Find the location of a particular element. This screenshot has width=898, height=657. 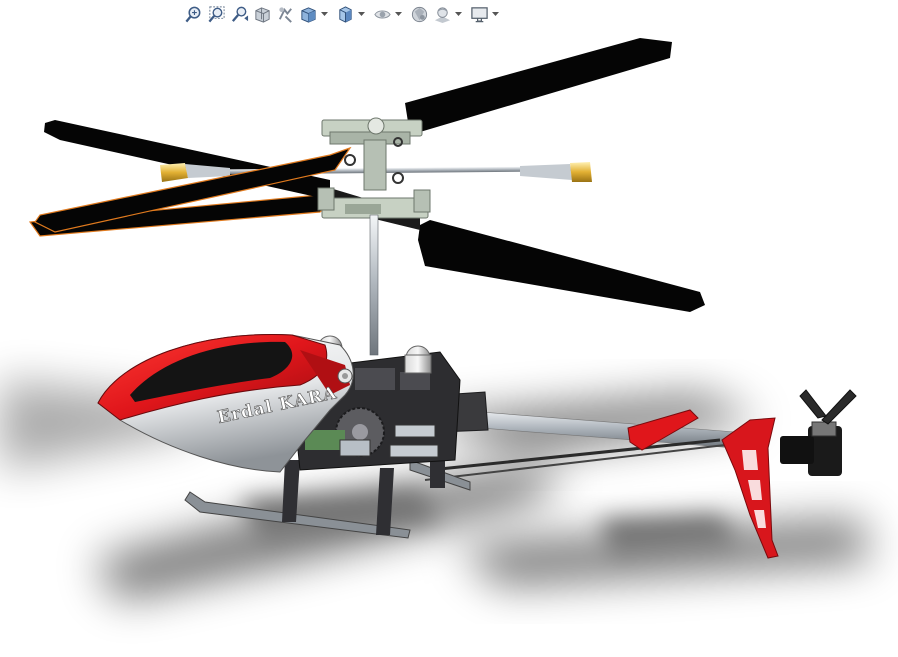

section-view-icon is located at coordinates (262, 14).